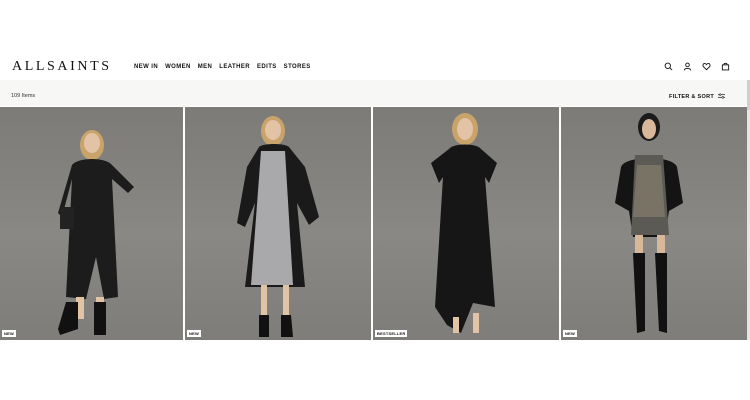 The width and height of the screenshot is (750, 400). I want to click on nav-item-leather: LEATHER, so click(234, 67).